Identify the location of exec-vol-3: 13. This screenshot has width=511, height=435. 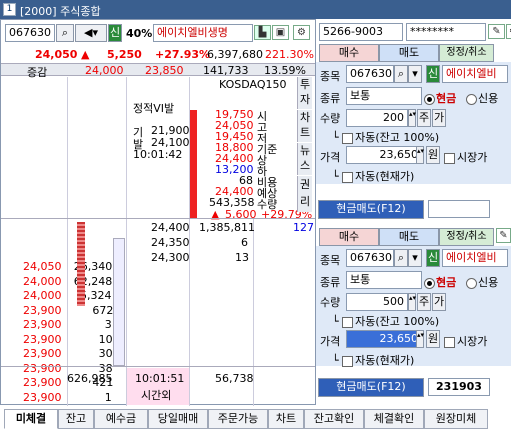
(242, 257).